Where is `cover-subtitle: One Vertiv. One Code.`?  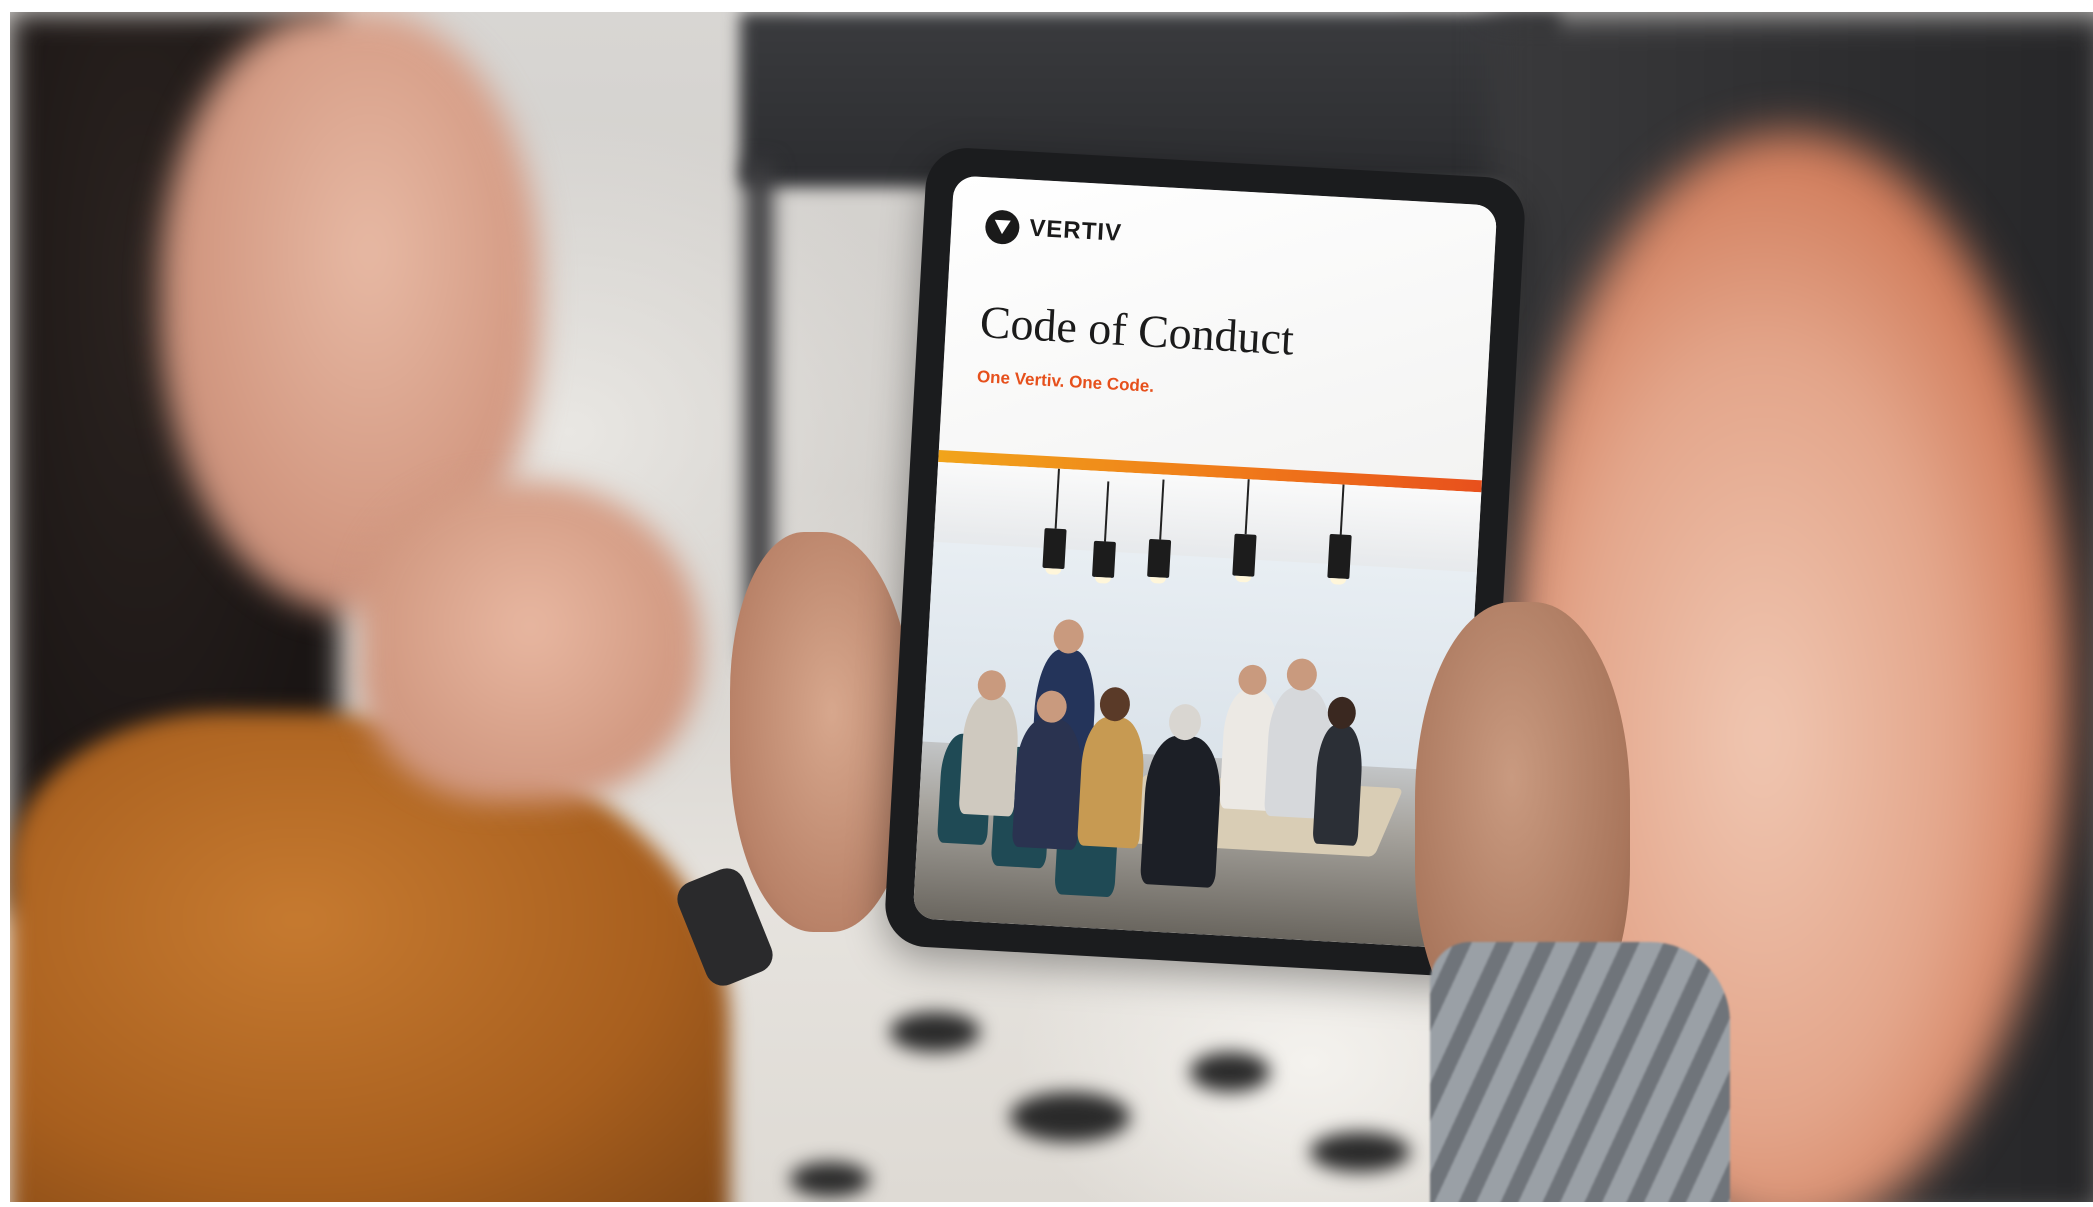
cover-subtitle: One Vertiv. One Code. is located at coordinates (1065, 381).